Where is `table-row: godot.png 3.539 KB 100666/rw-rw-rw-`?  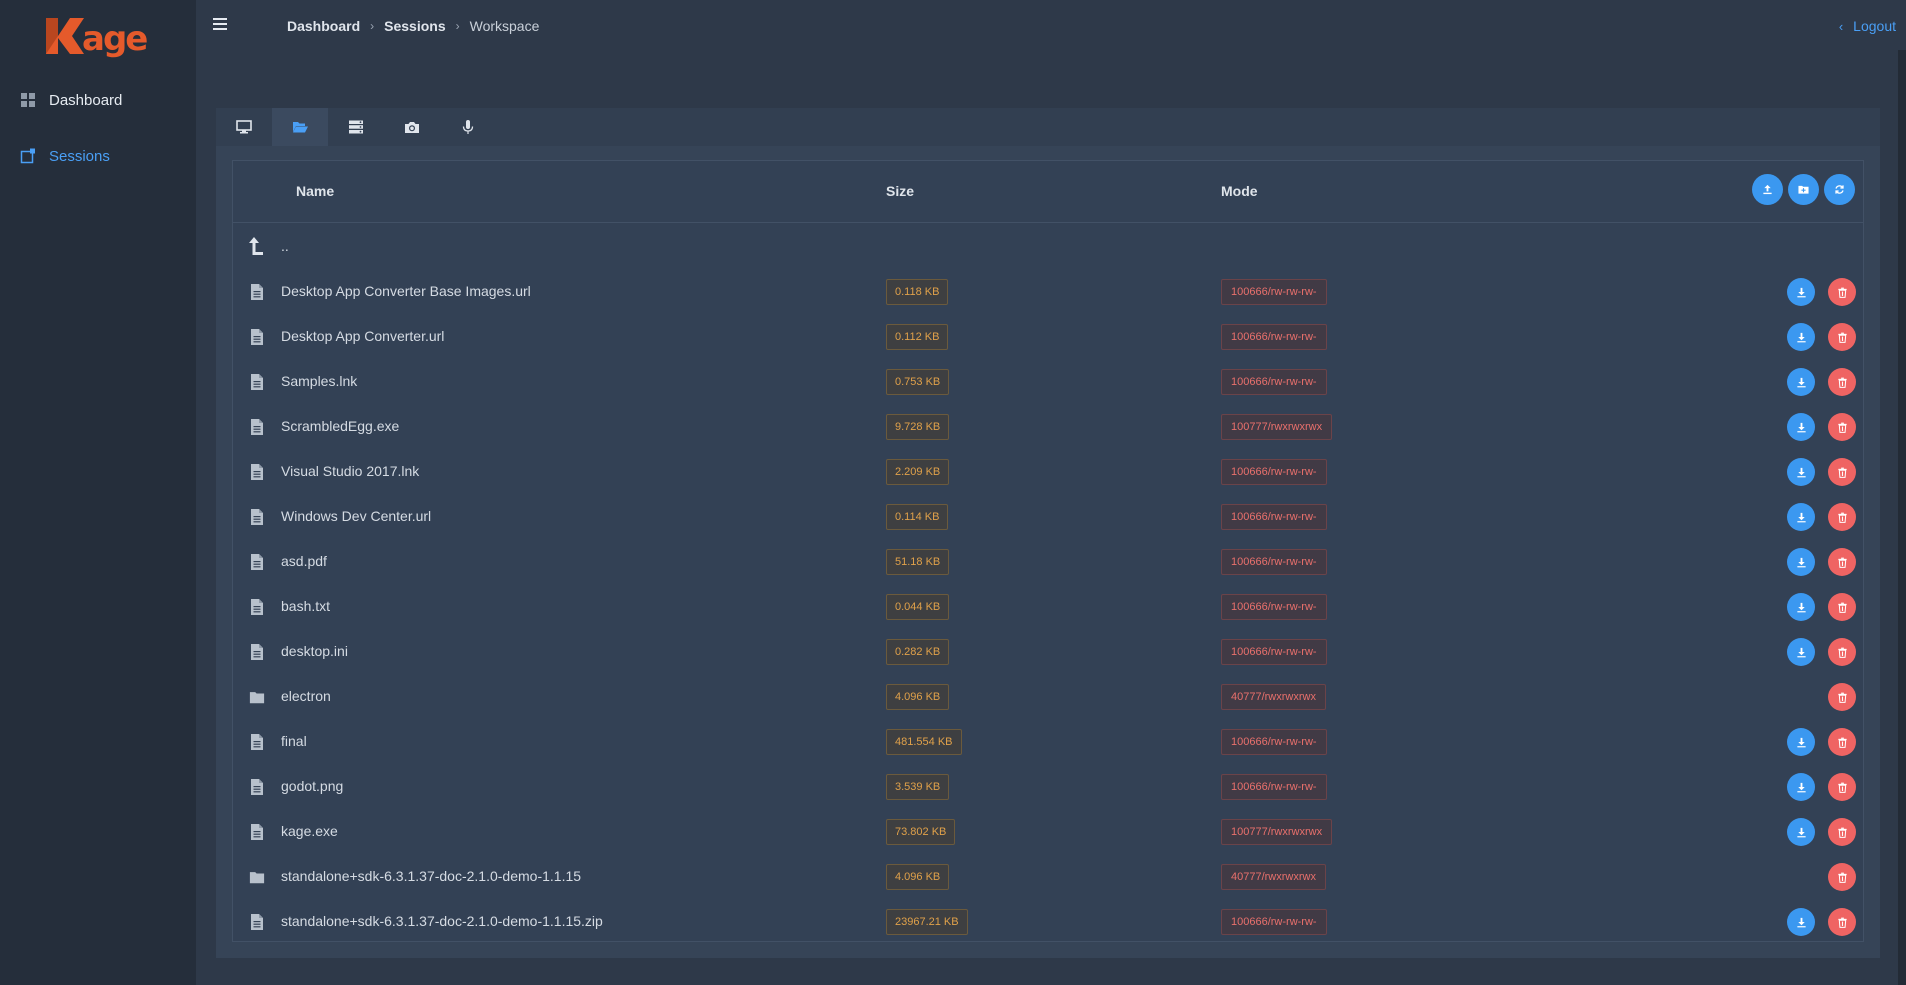
table-row: godot.png 3.539 KB 100666/rw-rw-rw- is located at coordinates (1048, 786).